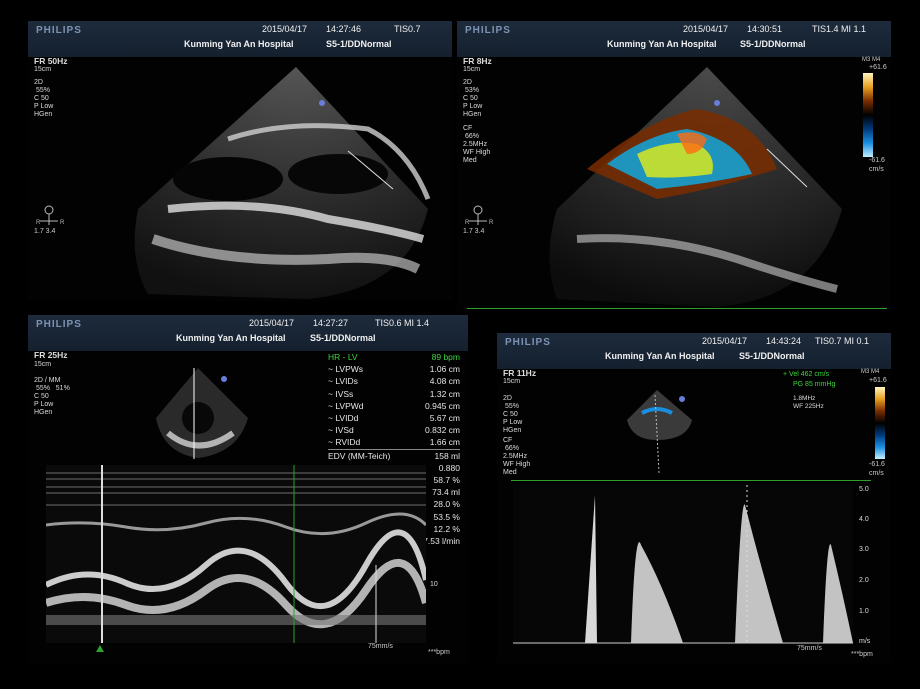 The image size is (920, 689). What do you see at coordinates (434, 584) in the screenshot?
I see `depth-marker: 10` at bounding box center [434, 584].